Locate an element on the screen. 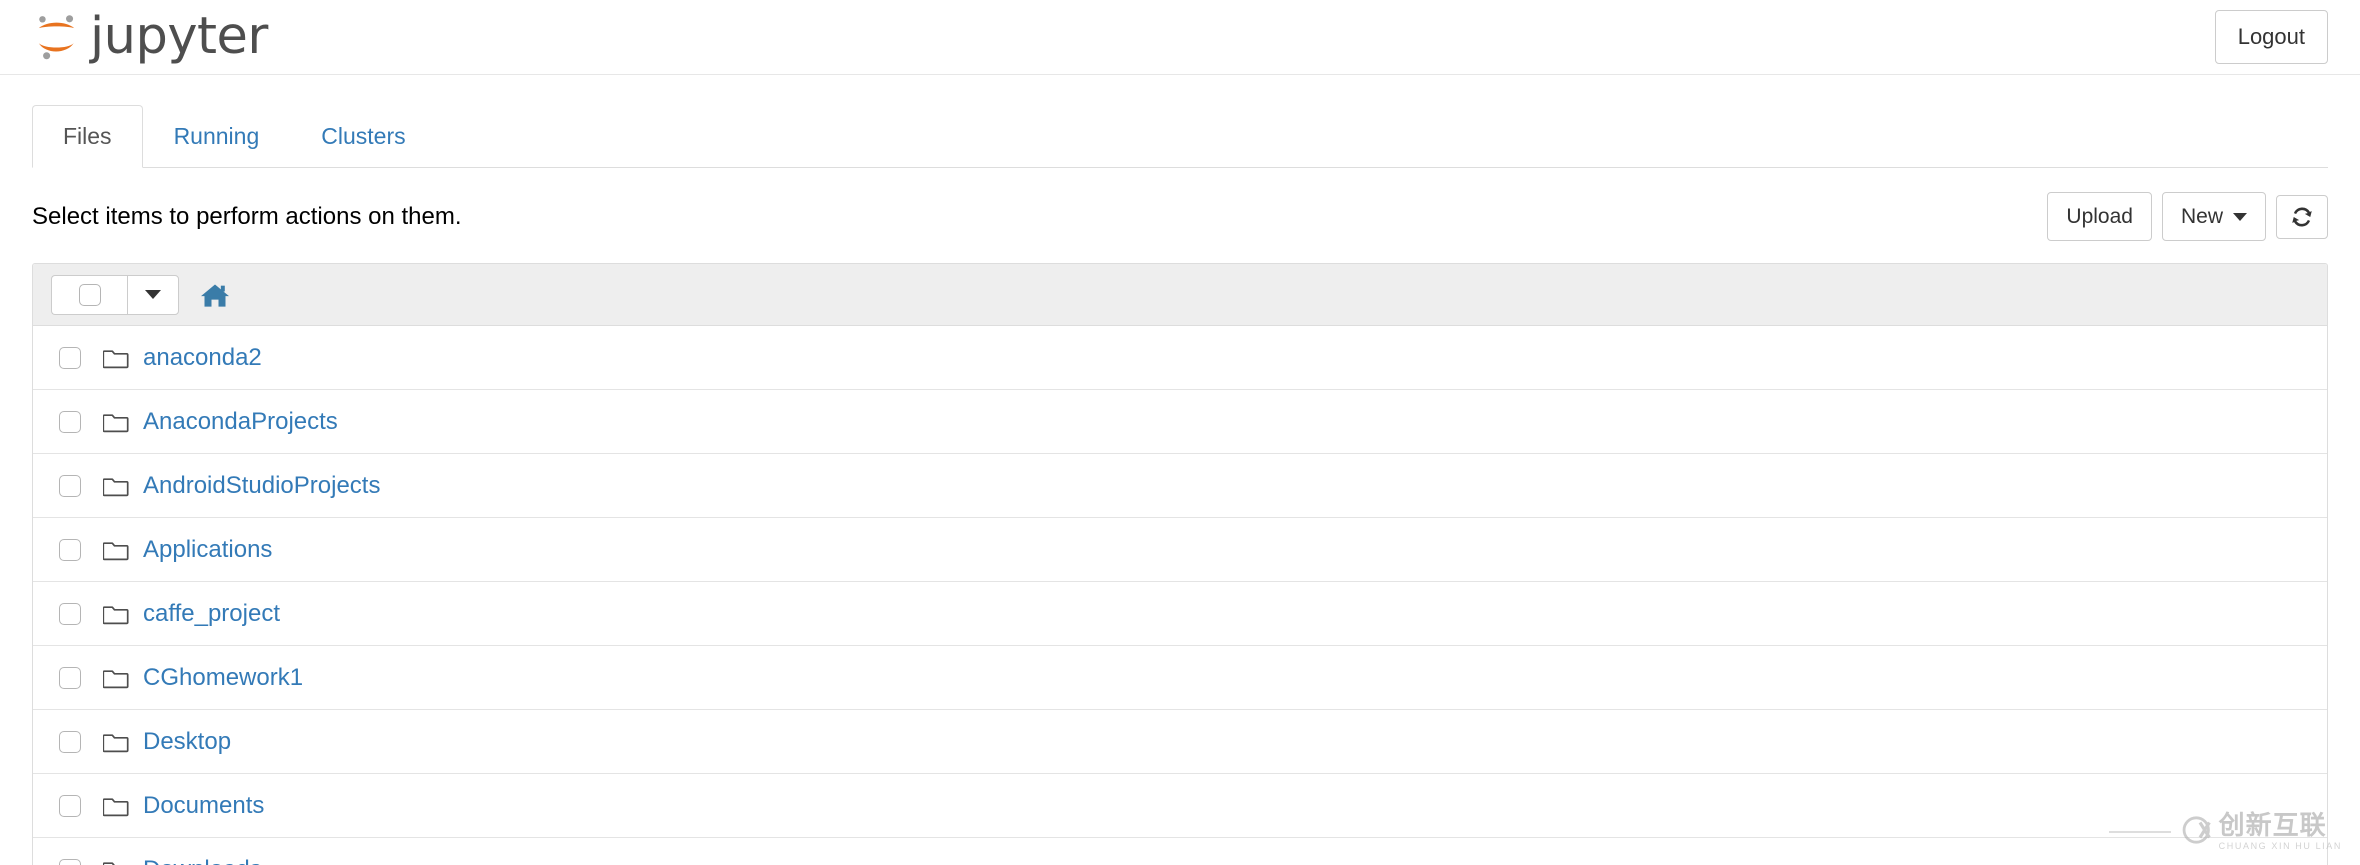 This screenshot has height=865, width=2360. logout-button: Logout is located at coordinates (2271, 37).